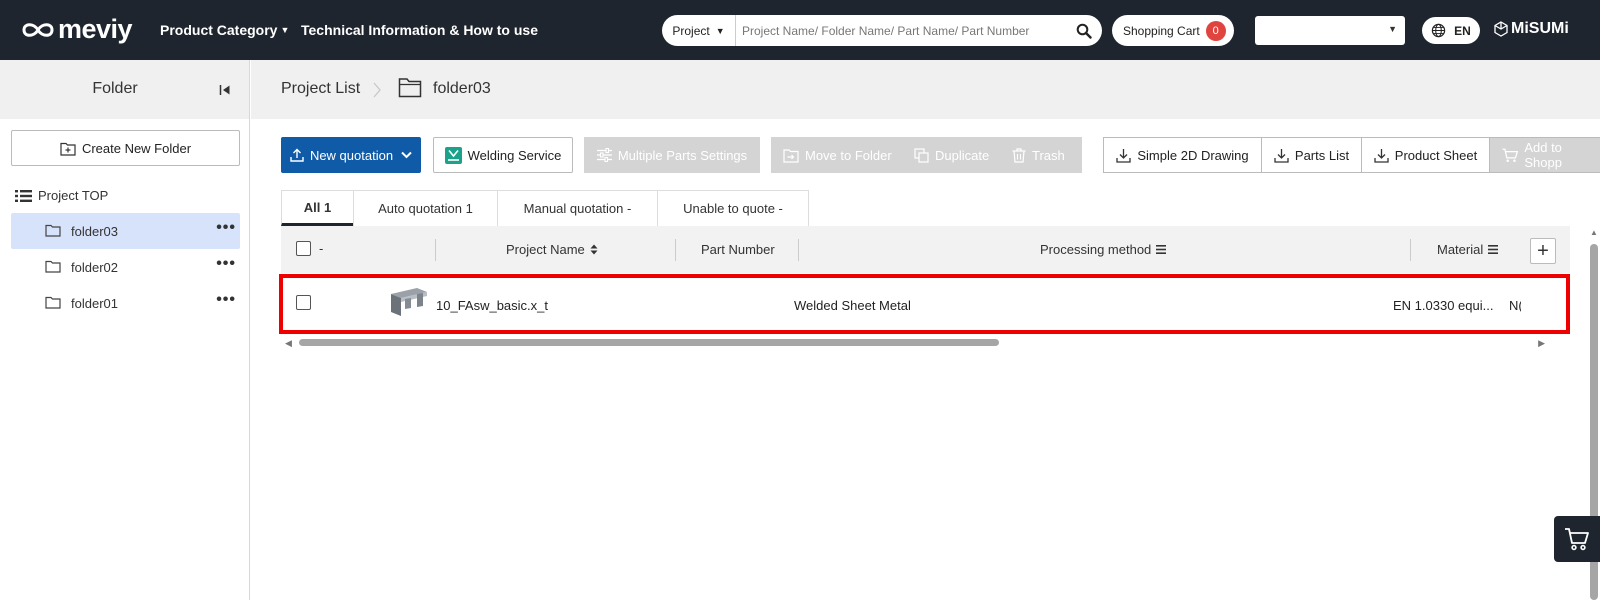  What do you see at coordinates (125, 267) in the screenshot?
I see `folder-item-folder02: folder02 •••` at bounding box center [125, 267].